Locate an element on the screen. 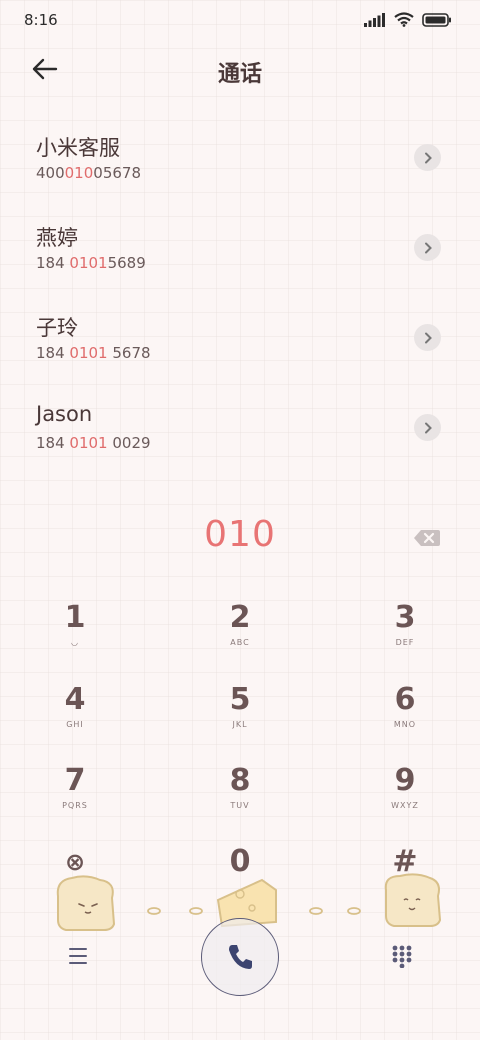 Image resolution: width=480 pixels, height=1040 pixels. typed-number-display: 010 is located at coordinates (240, 534).